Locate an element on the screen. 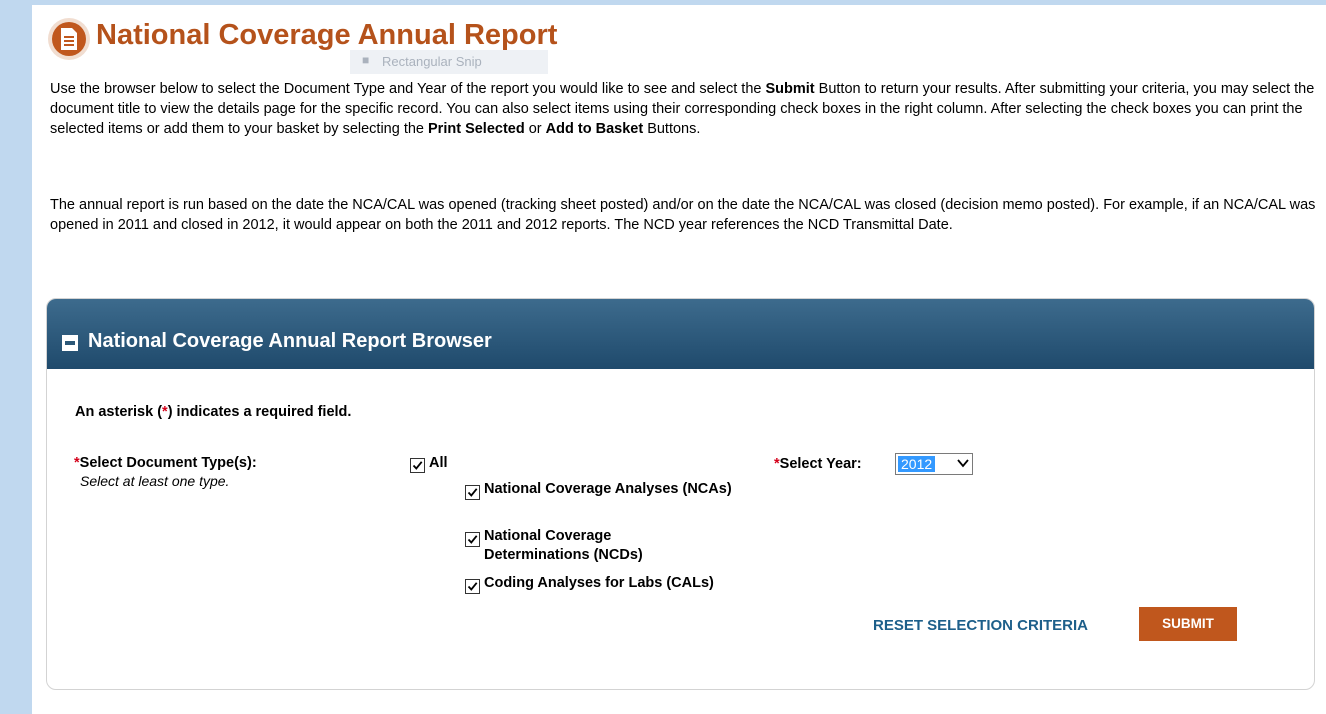  doc-type-hint: Select at least one type. is located at coordinates (155, 481).